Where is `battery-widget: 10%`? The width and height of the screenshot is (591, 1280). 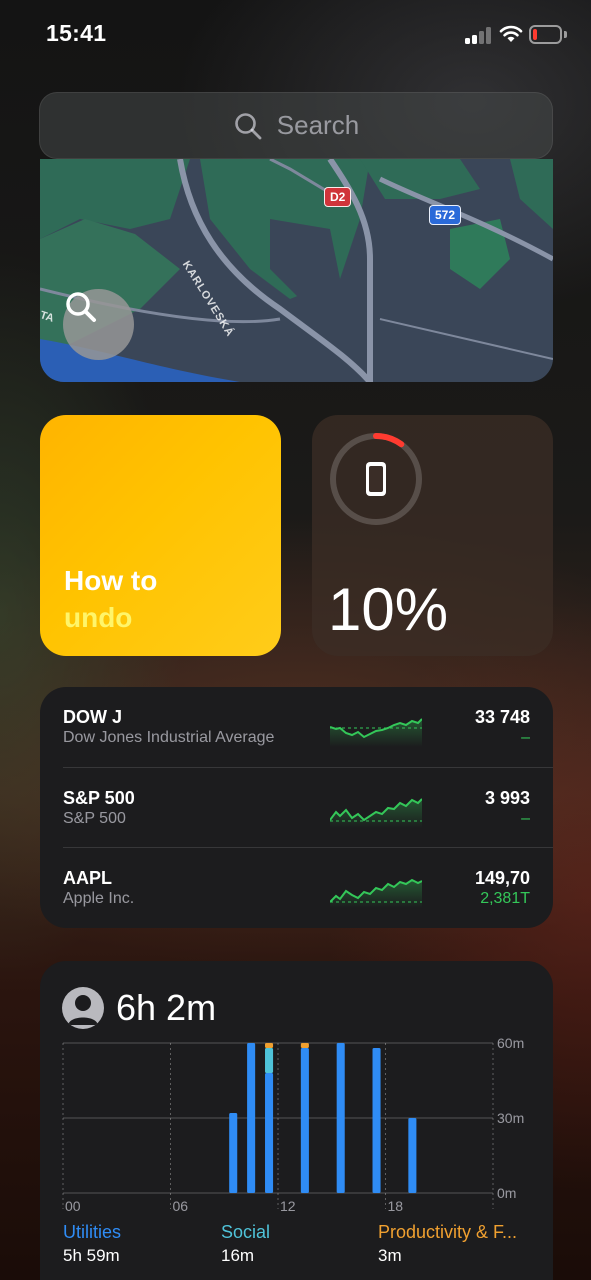
battery-widget: 10% is located at coordinates (432, 535).